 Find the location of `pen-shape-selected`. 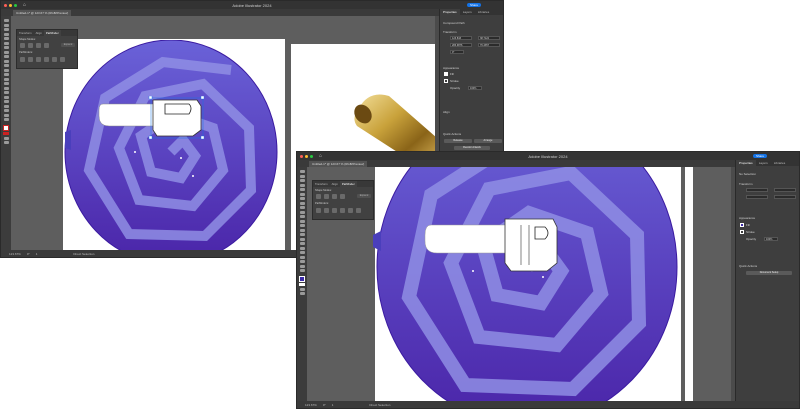

pen-shape-selected is located at coordinates (157, 121).